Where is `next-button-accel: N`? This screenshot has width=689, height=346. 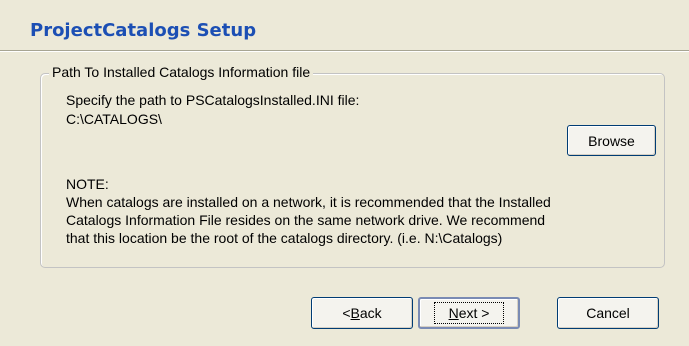 next-button-accel: N is located at coordinates (453, 313).